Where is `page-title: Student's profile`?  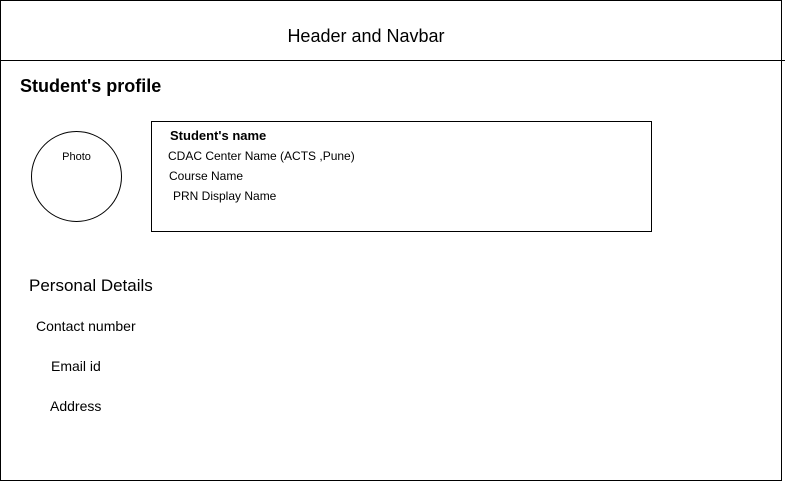 page-title: Student's profile is located at coordinates (91, 86).